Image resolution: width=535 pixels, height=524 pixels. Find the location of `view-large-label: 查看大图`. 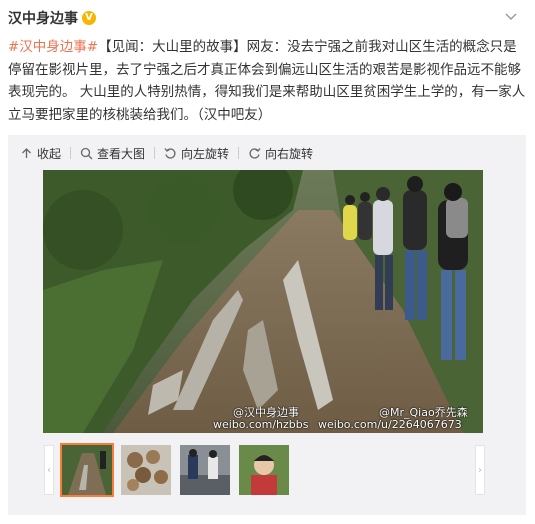

view-large-label: 查看大图 is located at coordinates (121, 153).